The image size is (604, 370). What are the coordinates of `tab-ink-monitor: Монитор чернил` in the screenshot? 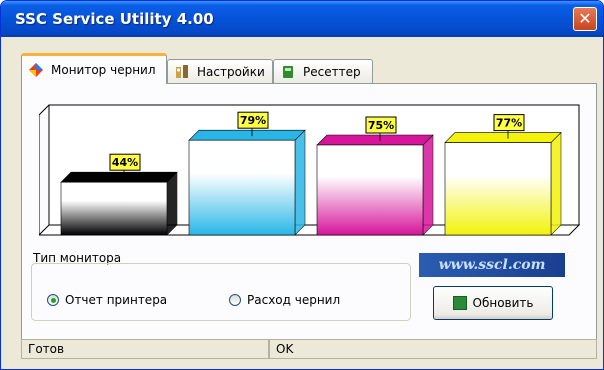 It's located at (94, 68).